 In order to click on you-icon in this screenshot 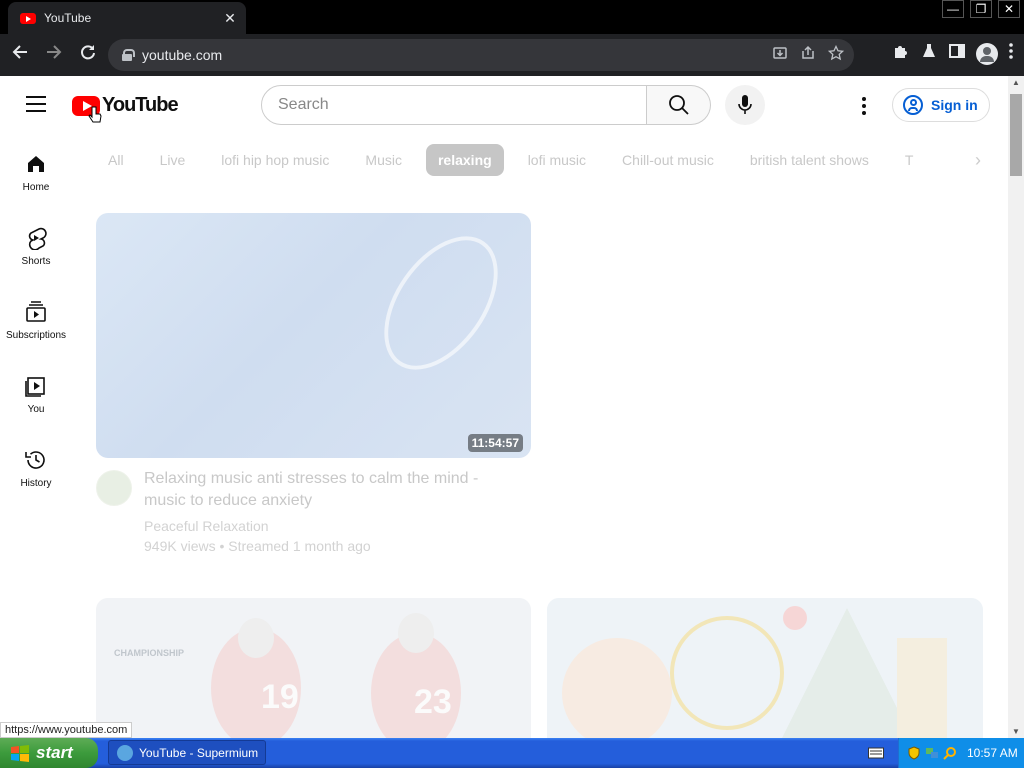, I will do `click(35, 387)`.